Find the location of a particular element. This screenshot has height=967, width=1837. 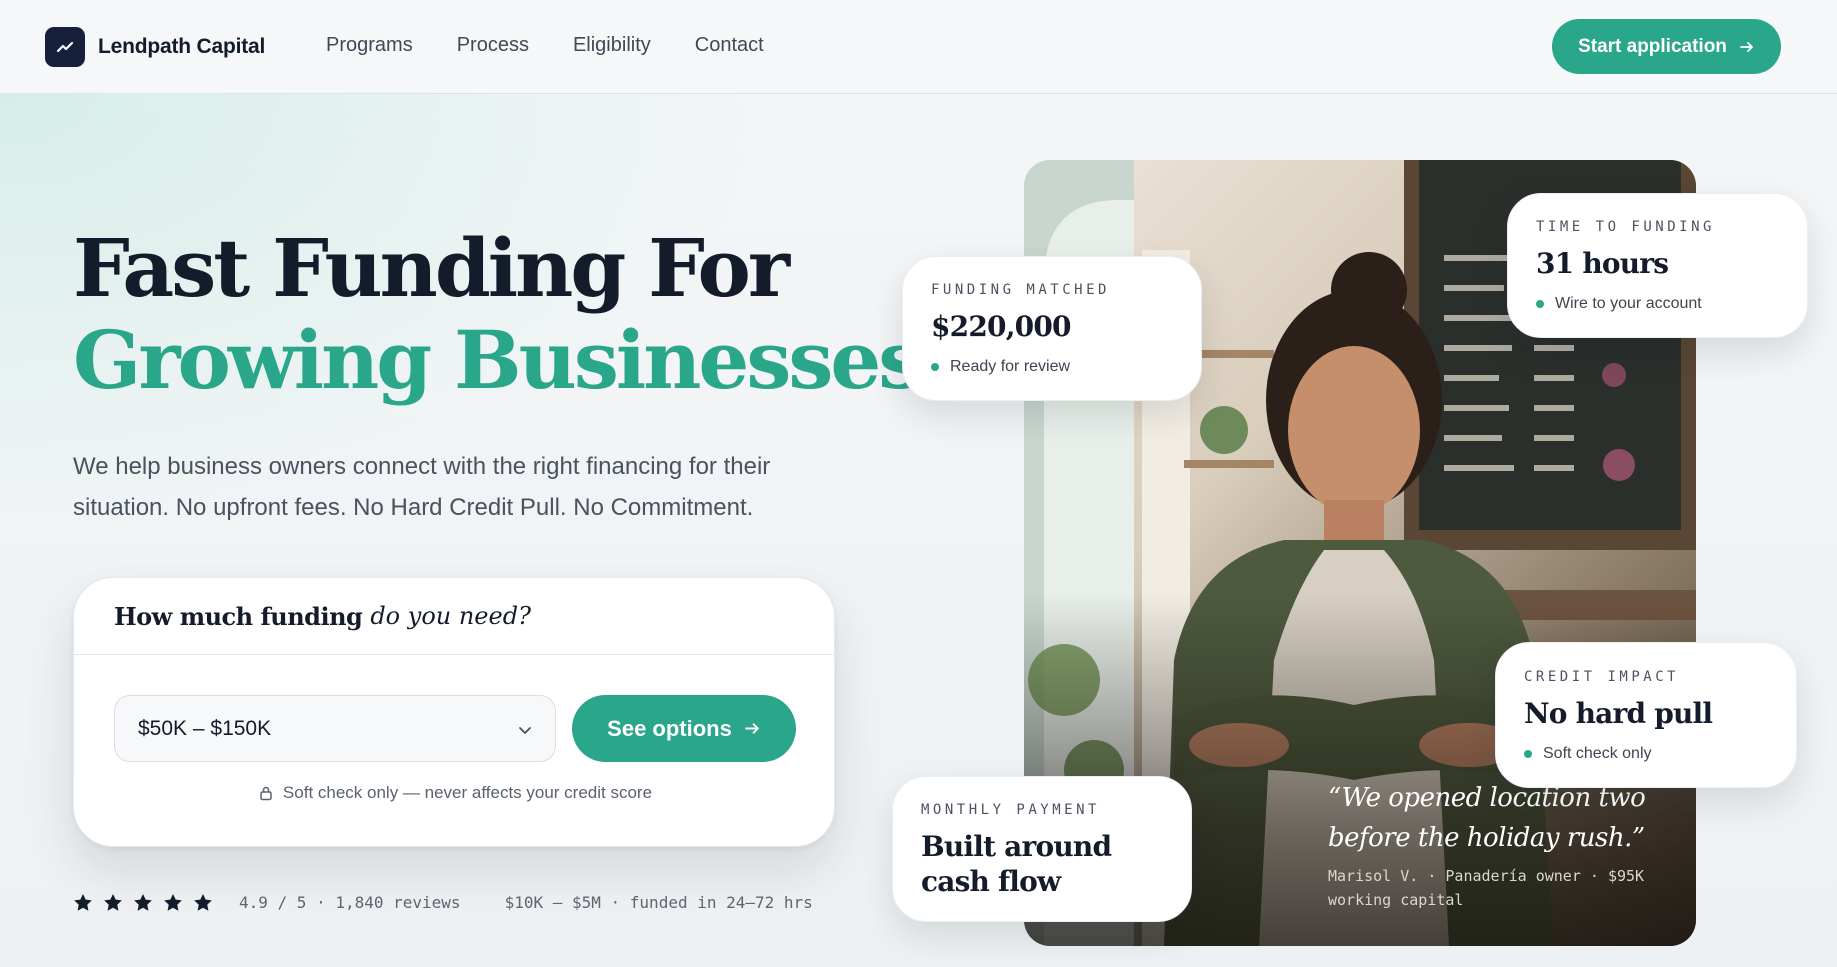

stat-value: 31 hours is located at coordinates (1602, 263).